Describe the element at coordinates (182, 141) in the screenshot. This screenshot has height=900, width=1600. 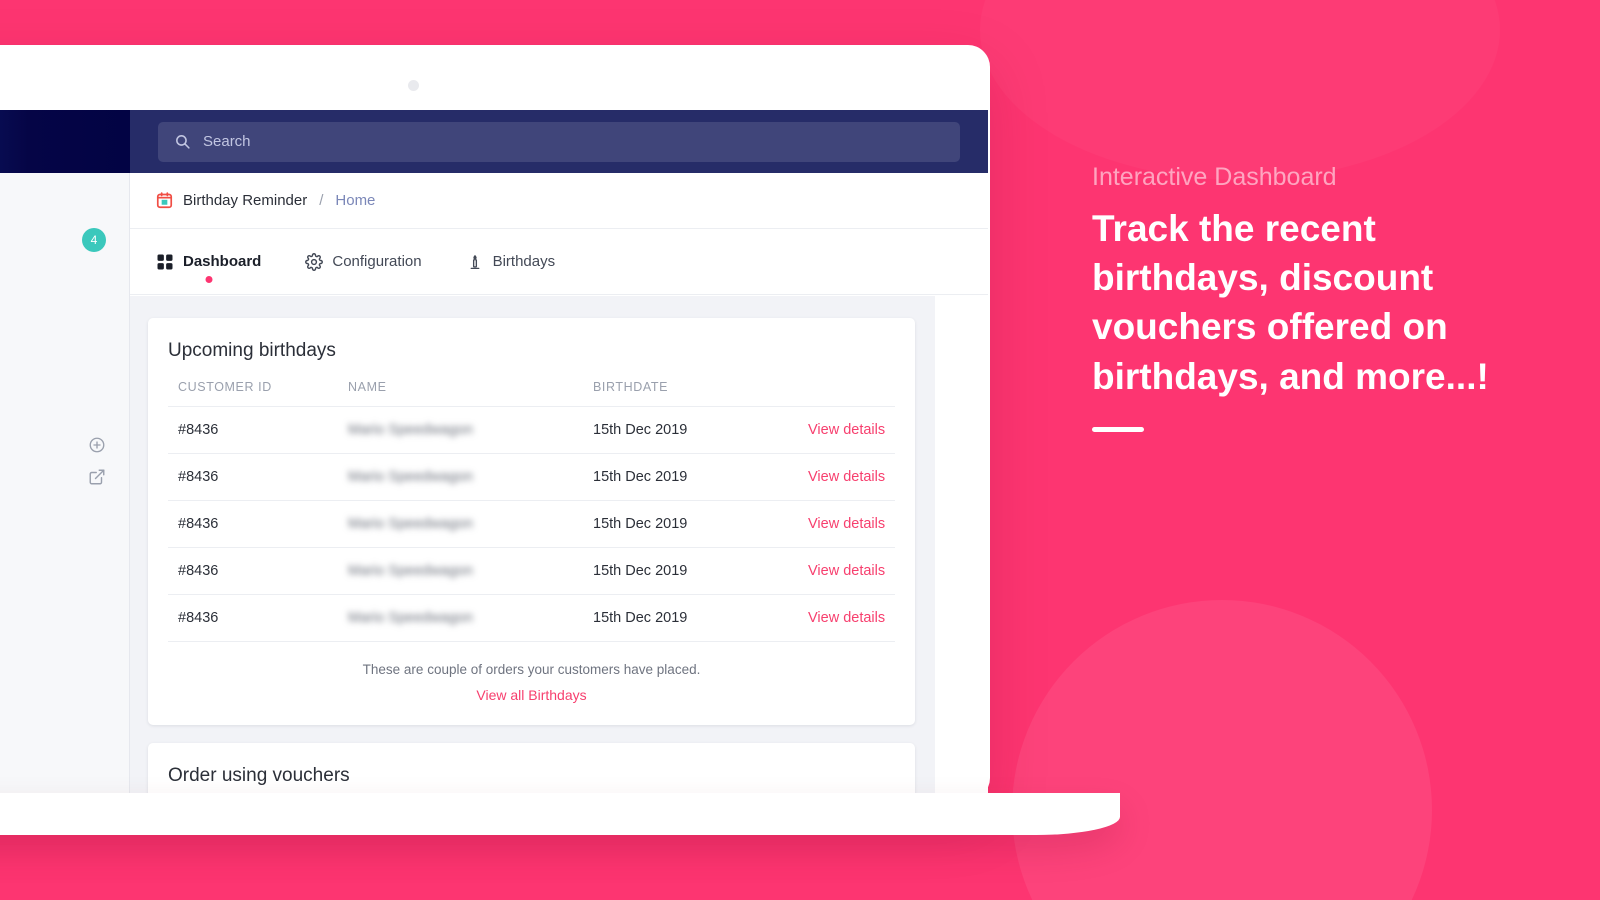
I see `search-icon` at that location.